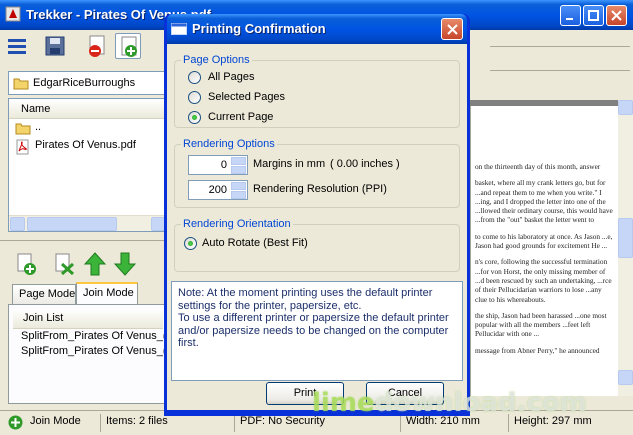 This screenshot has height=435, width=633. What do you see at coordinates (44, 294) in the screenshot?
I see `tab-page-mode: Page Mode` at bounding box center [44, 294].